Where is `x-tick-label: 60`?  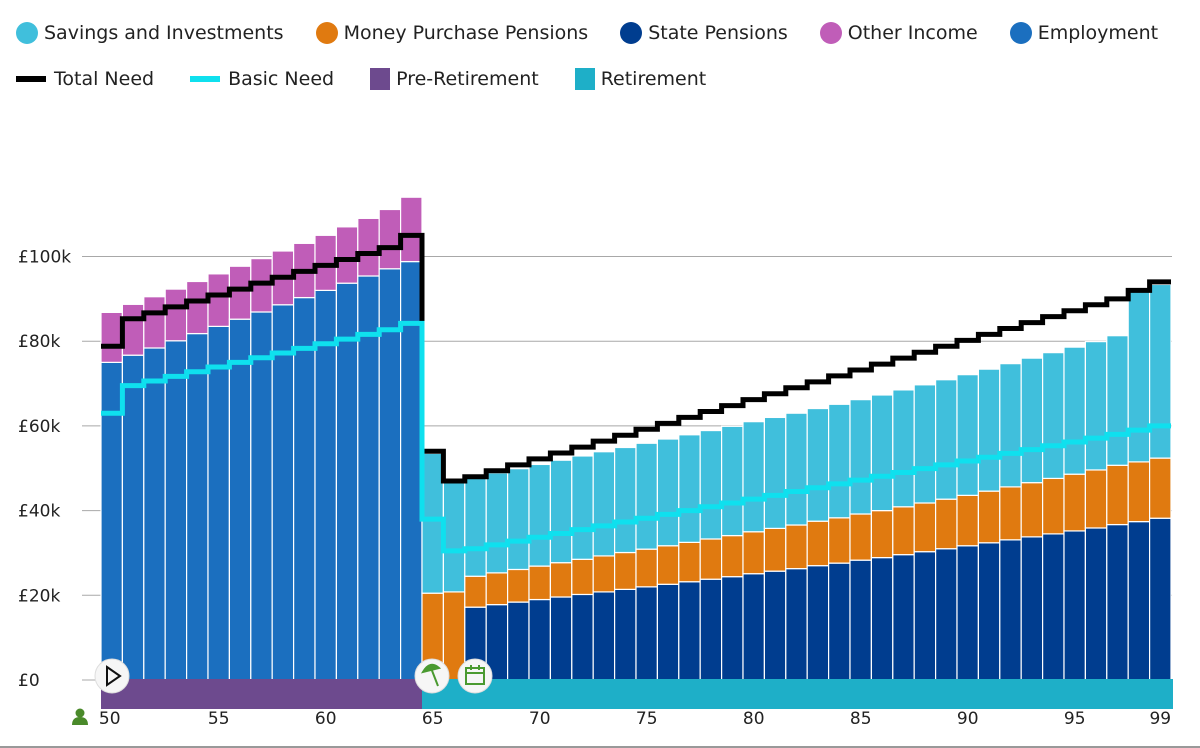
x-tick-label: 60 is located at coordinates (326, 719).